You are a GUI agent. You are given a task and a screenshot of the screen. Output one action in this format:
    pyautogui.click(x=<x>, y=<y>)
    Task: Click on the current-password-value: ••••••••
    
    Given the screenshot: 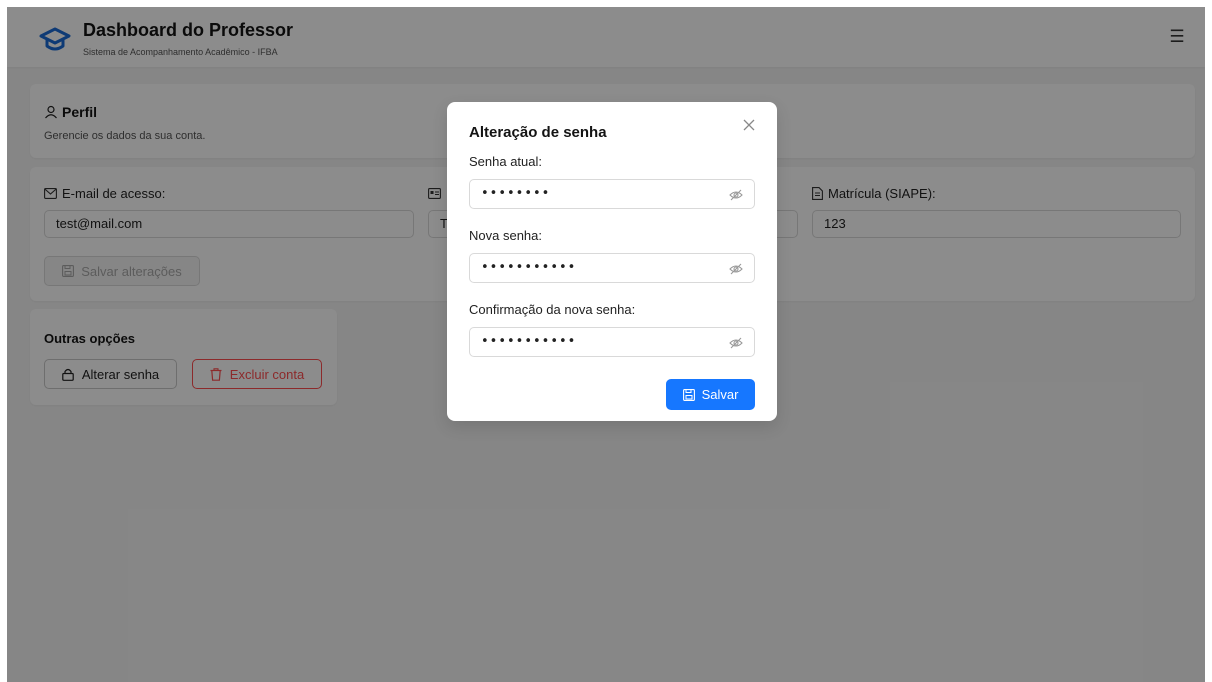 What is the action you would take?
    pyautogui.click(x=516, y=193)
    